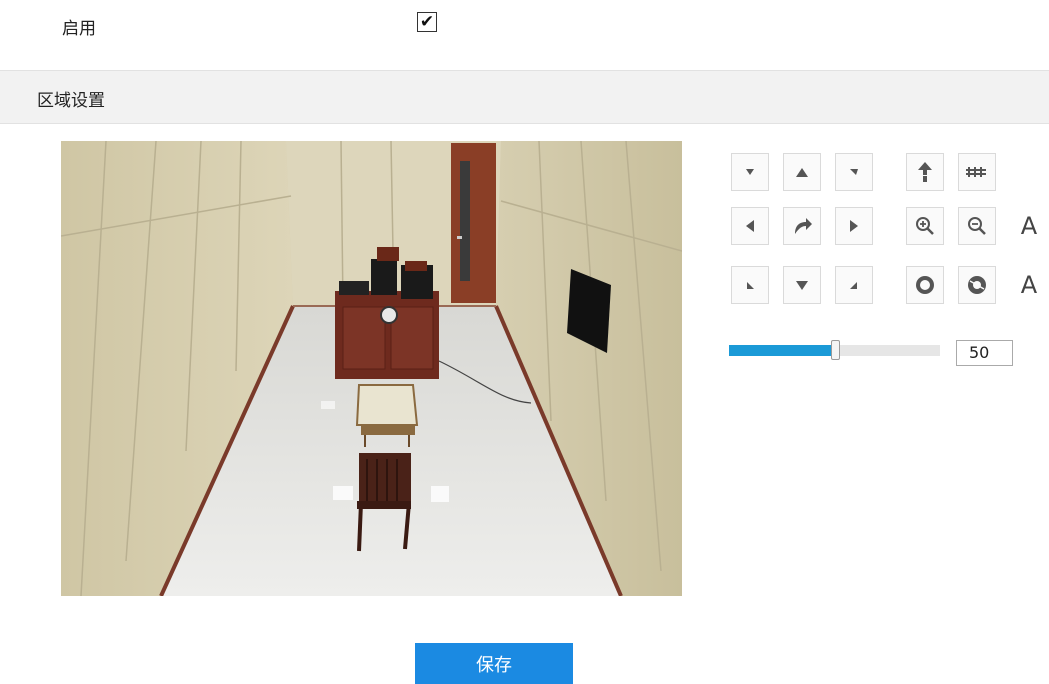  I want to click on section-title: 区域设置, so click(71, 101).